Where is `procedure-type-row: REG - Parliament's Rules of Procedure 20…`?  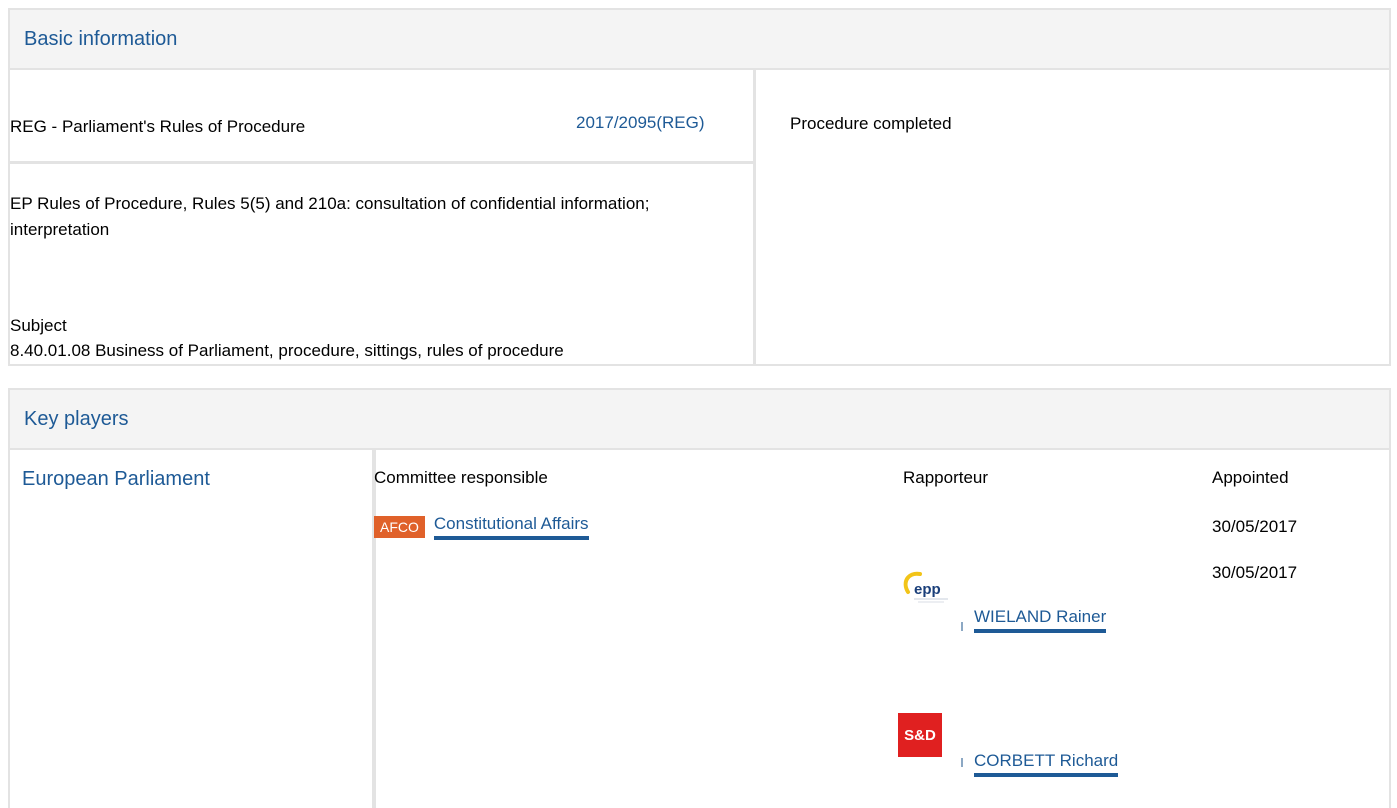 procedure-type-row: REG - Parliament's Rules of Procedure 20… is located at coordinates (381, 116).